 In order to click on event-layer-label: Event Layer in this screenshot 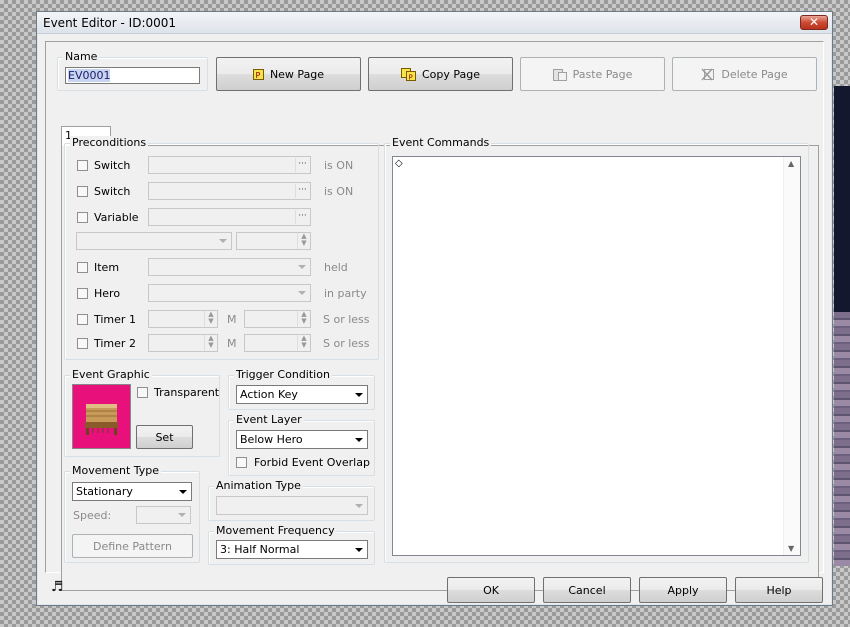, I will do `click(269, 419)`.